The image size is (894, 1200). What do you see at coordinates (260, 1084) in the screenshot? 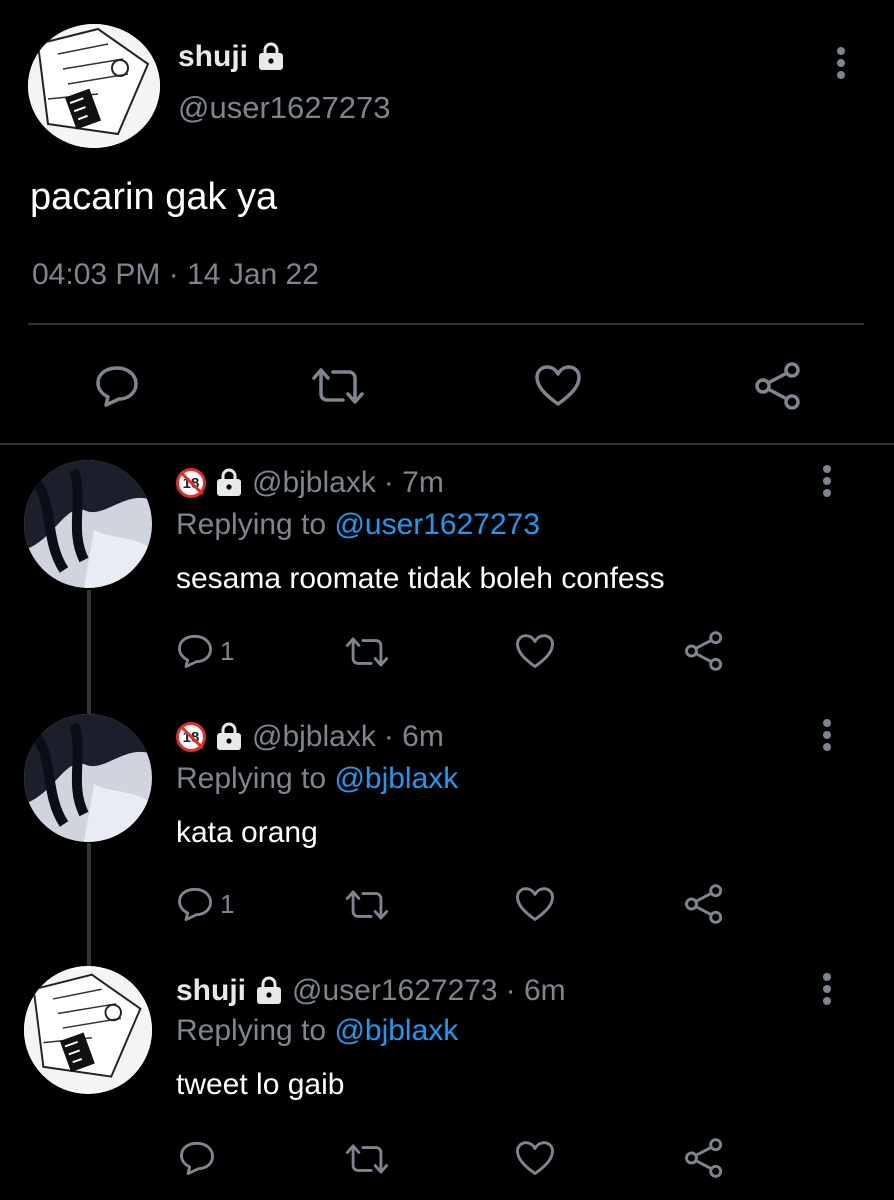
I see `reply-text: tweet lo gaib` at bounding box center [260, 1084].